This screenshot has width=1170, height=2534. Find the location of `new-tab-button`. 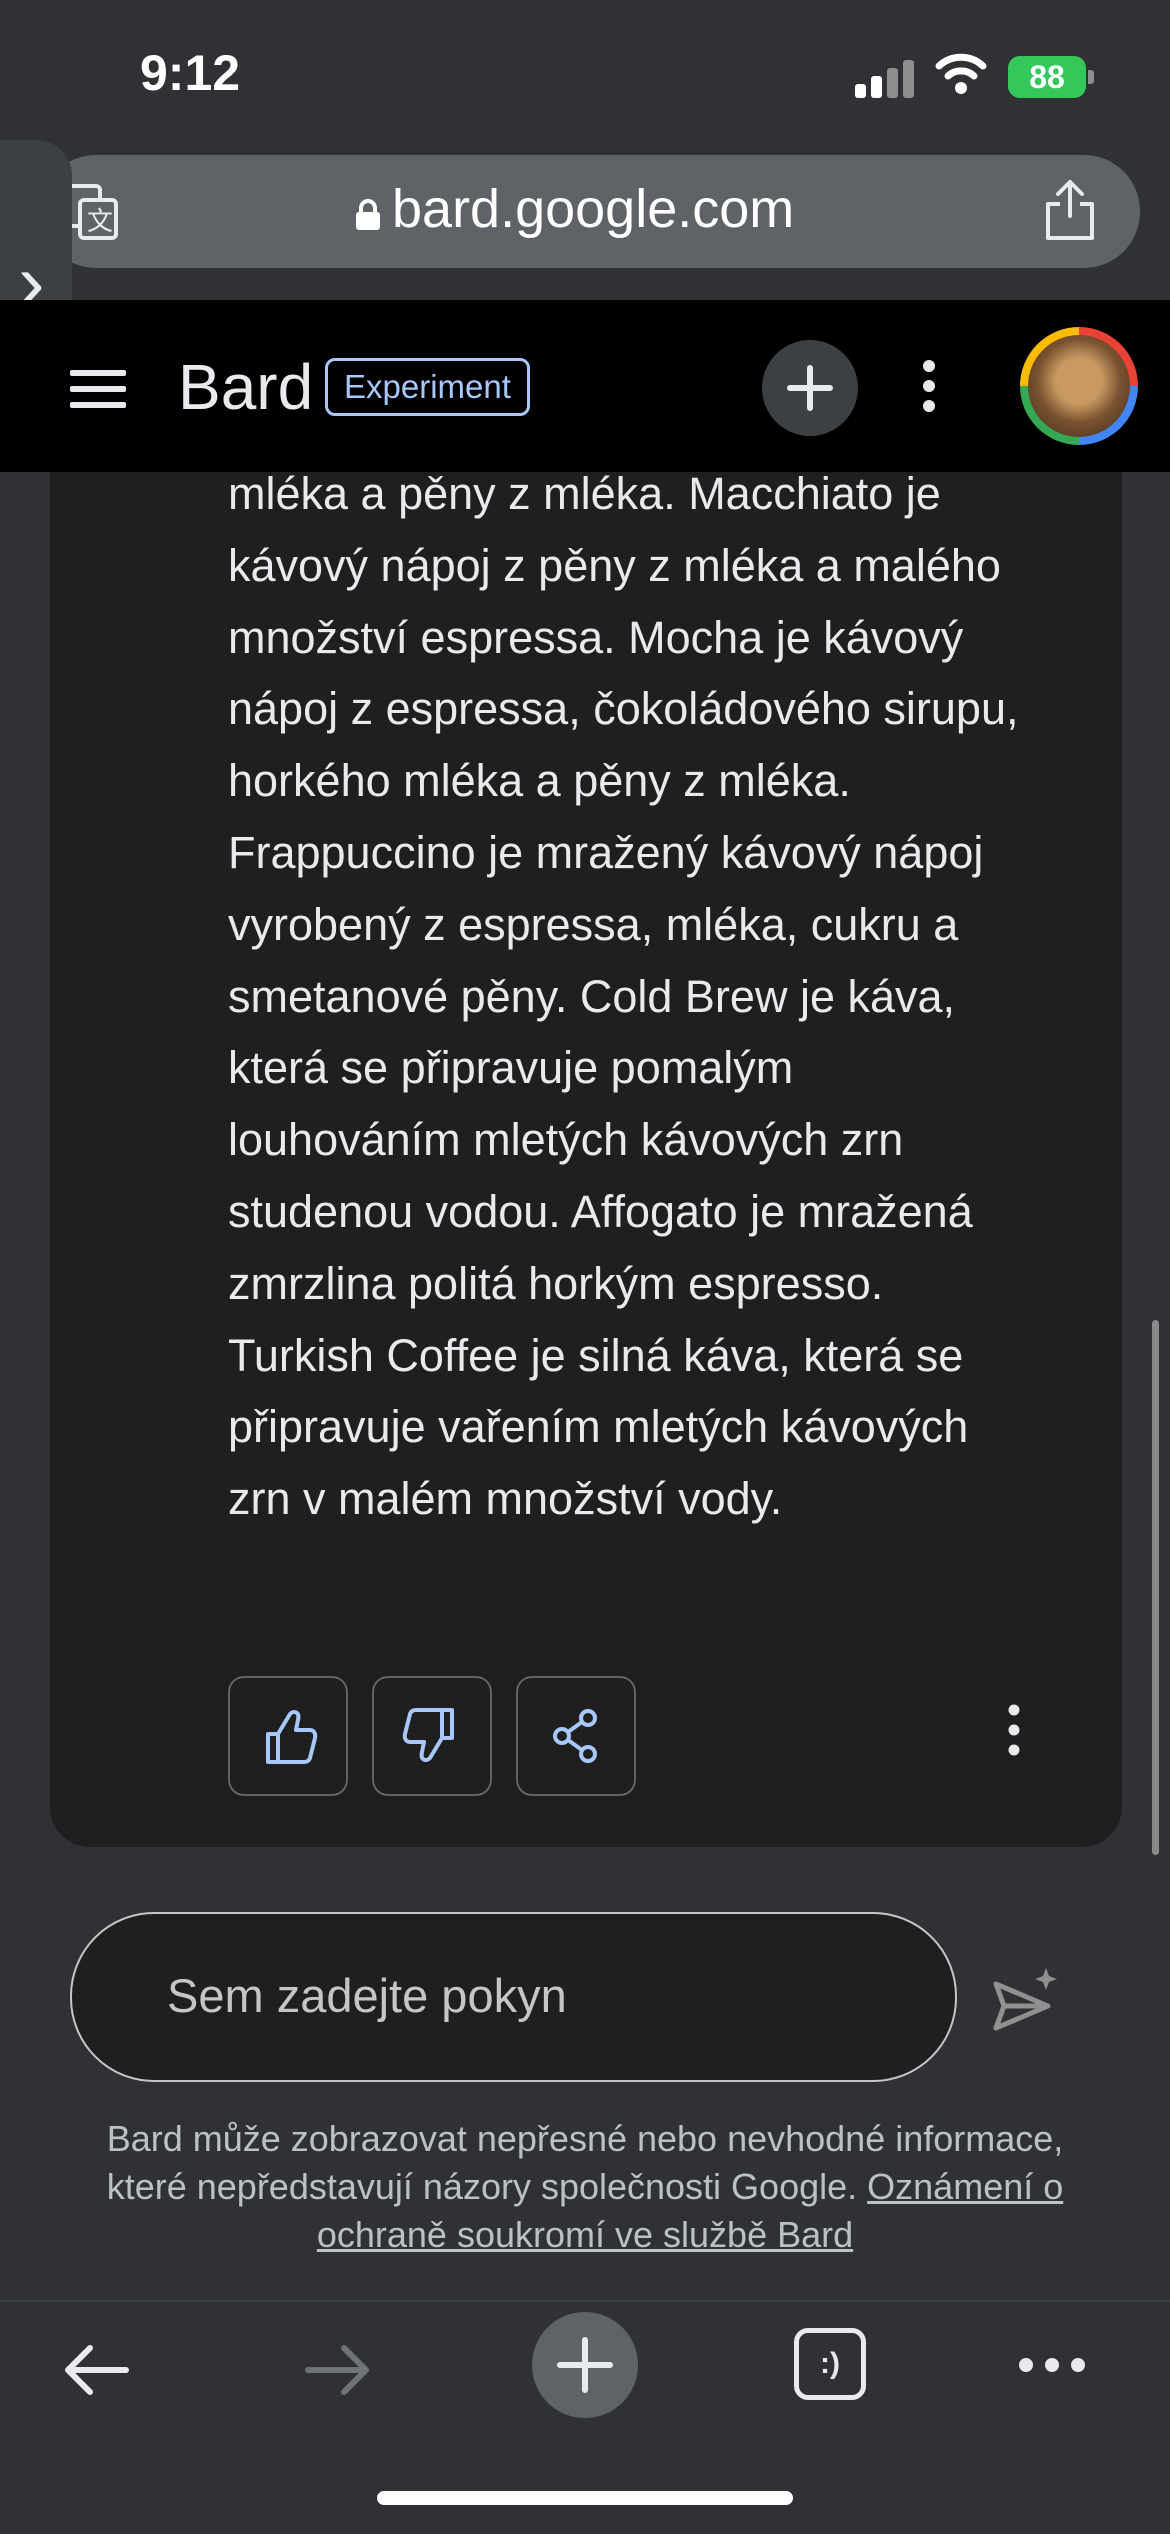

new-tab-button is located at coordinates (585, 2365).